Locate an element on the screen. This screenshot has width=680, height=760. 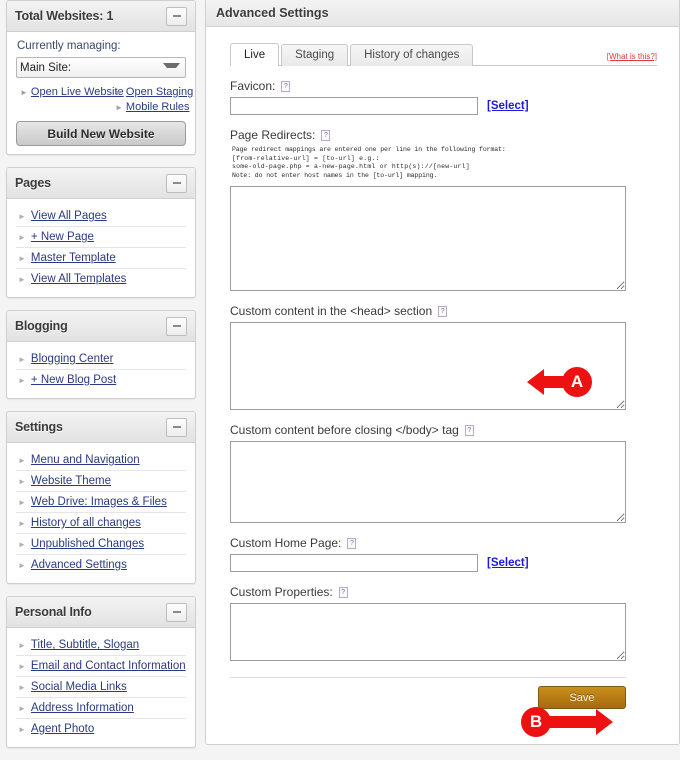
custom-head-label-row: Custom content in the <head> section ? is located at coordinates (443, 311).